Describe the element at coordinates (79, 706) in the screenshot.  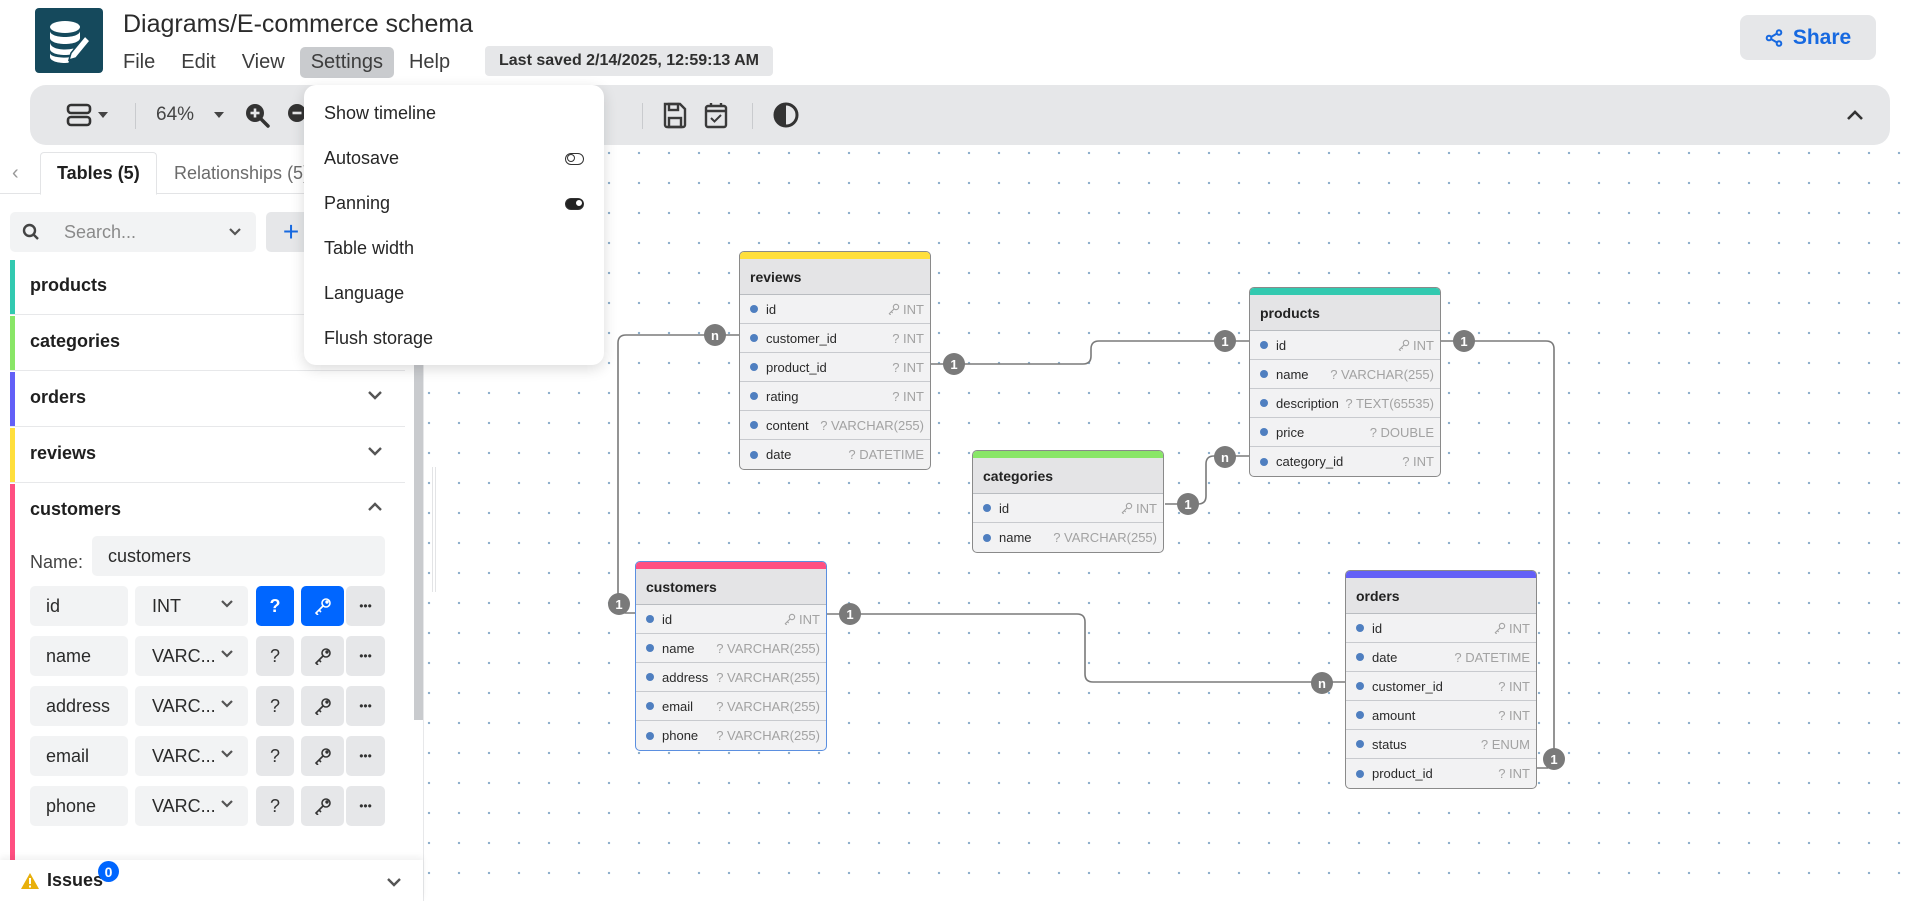
I see `field-name-input: address` at that location.